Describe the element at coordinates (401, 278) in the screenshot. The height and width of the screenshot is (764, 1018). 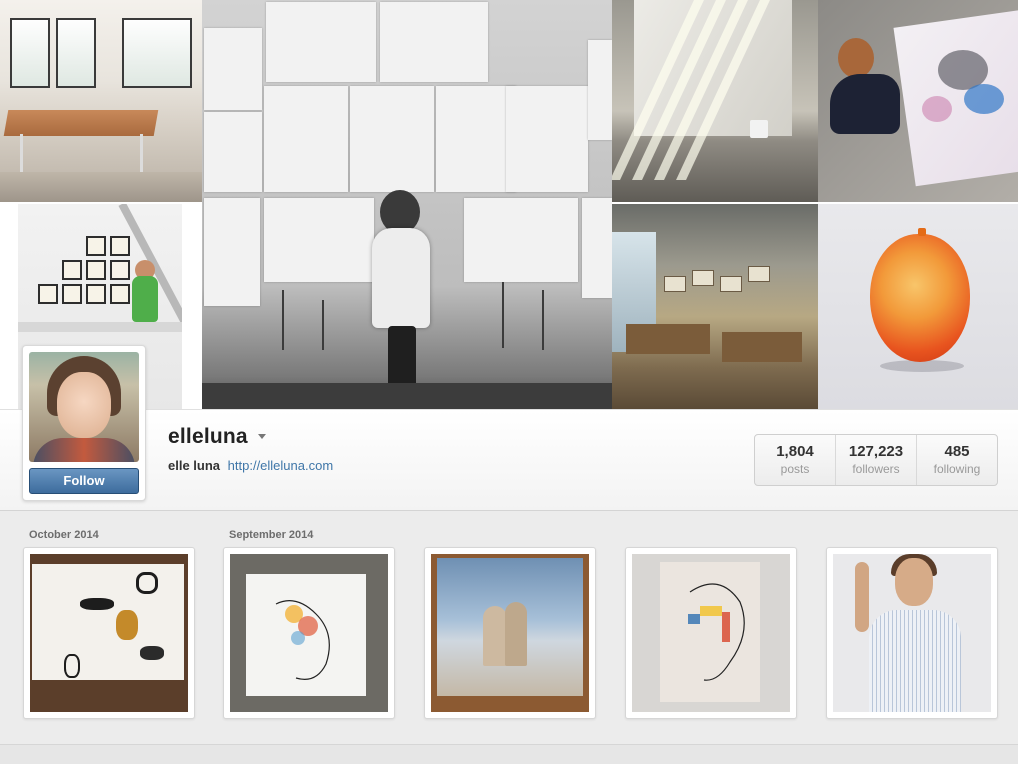
I see `girl-body-shape` at that location.